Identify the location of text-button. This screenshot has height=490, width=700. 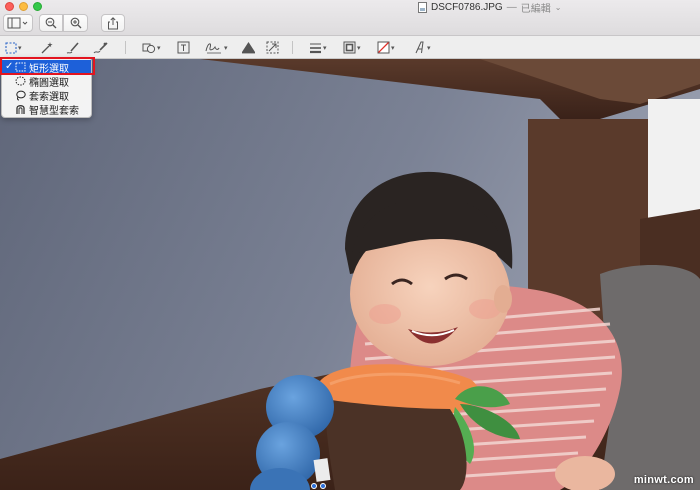
(183, 47).